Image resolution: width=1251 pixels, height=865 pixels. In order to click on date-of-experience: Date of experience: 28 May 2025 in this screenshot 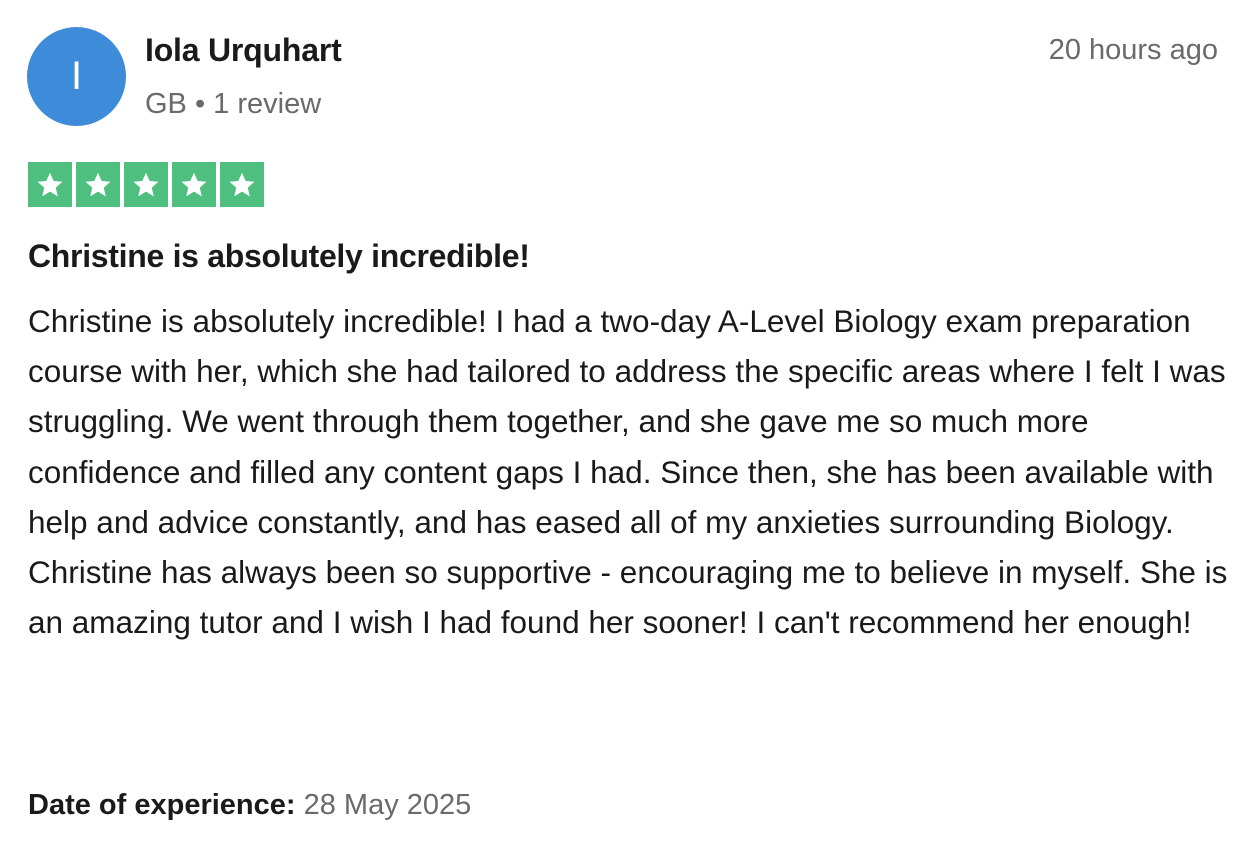, I will do `click(249, 805)`.